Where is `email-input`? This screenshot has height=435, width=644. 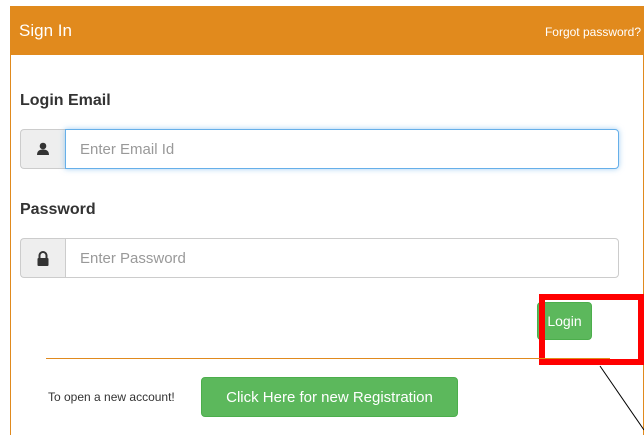 email-input is located at coordinates (342, 149).